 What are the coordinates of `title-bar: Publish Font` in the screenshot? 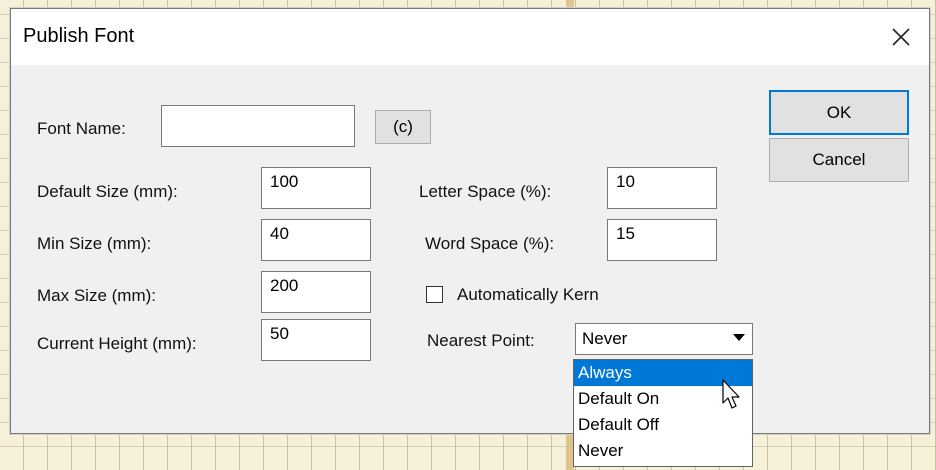 It's located at (470, 37).